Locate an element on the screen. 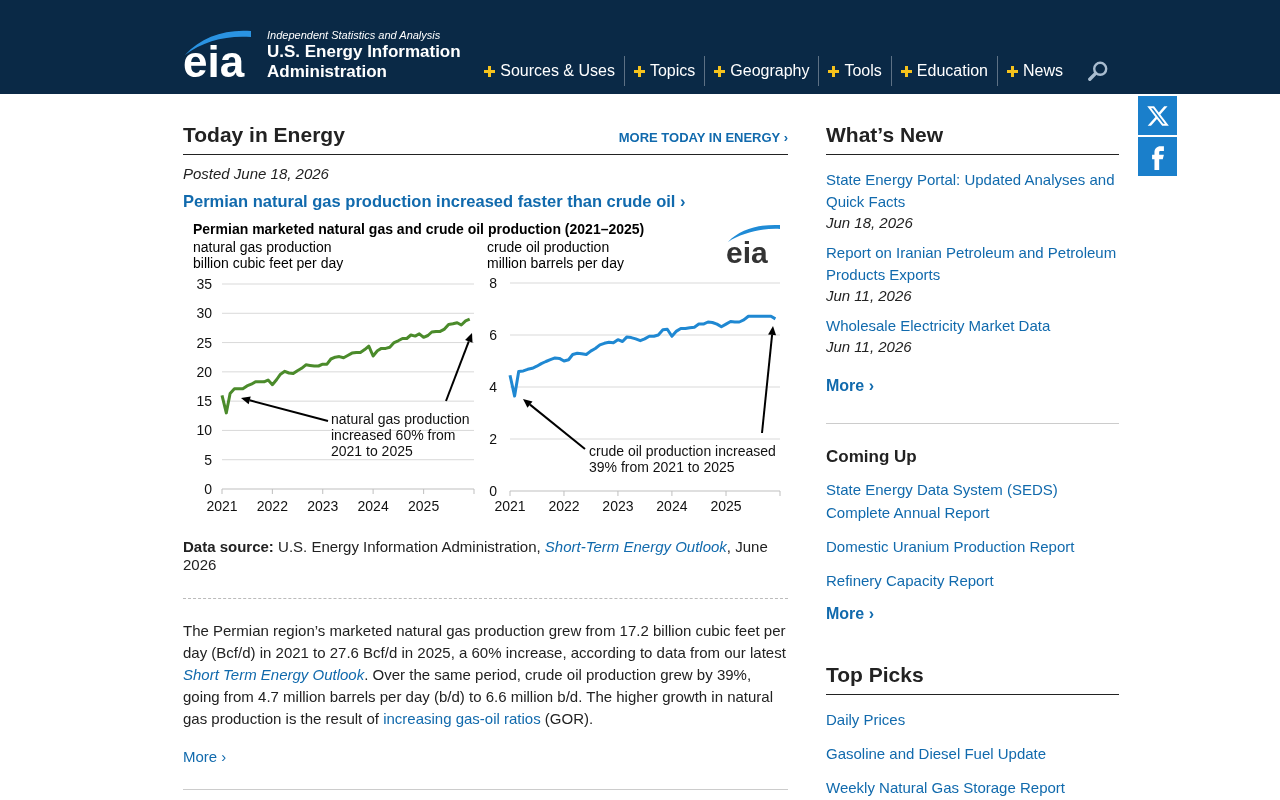 The width and height of the screenshot is (1280, 800). axis-title: natural gas production billion cubic feet per day is located at coordinates (268, 255).